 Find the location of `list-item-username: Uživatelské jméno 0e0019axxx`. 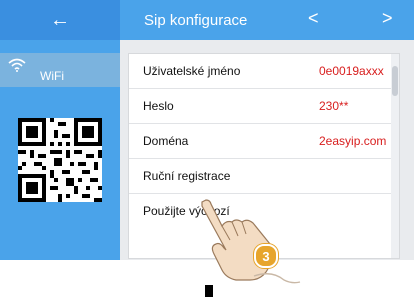

list-item-username: Uživatelské jméno 0e0019axxx is located at coordinates (264, 71).